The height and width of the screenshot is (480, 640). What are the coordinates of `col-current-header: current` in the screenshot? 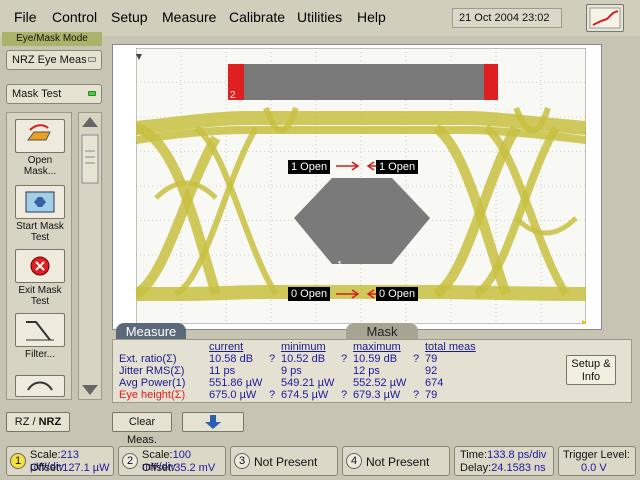 It's located at (226, 347).